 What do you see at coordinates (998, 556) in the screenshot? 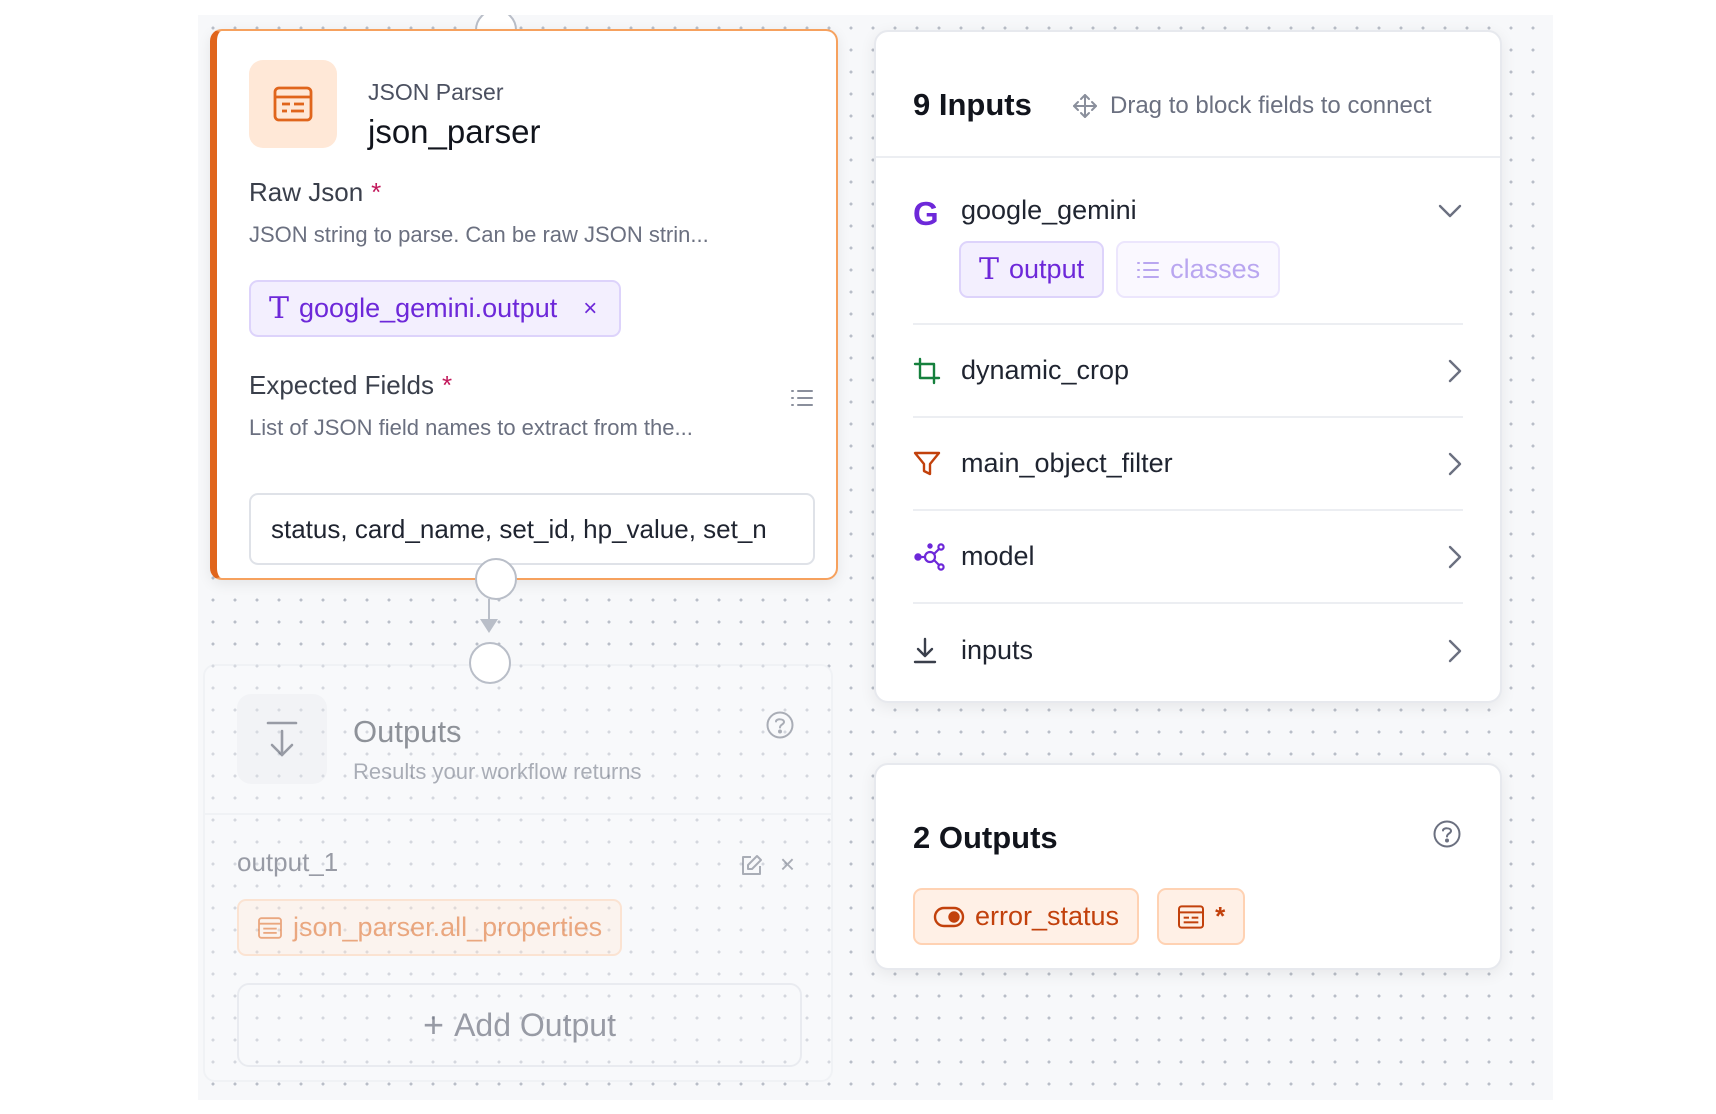
I see `input-row-label: model` at bounding box center [998, 556].